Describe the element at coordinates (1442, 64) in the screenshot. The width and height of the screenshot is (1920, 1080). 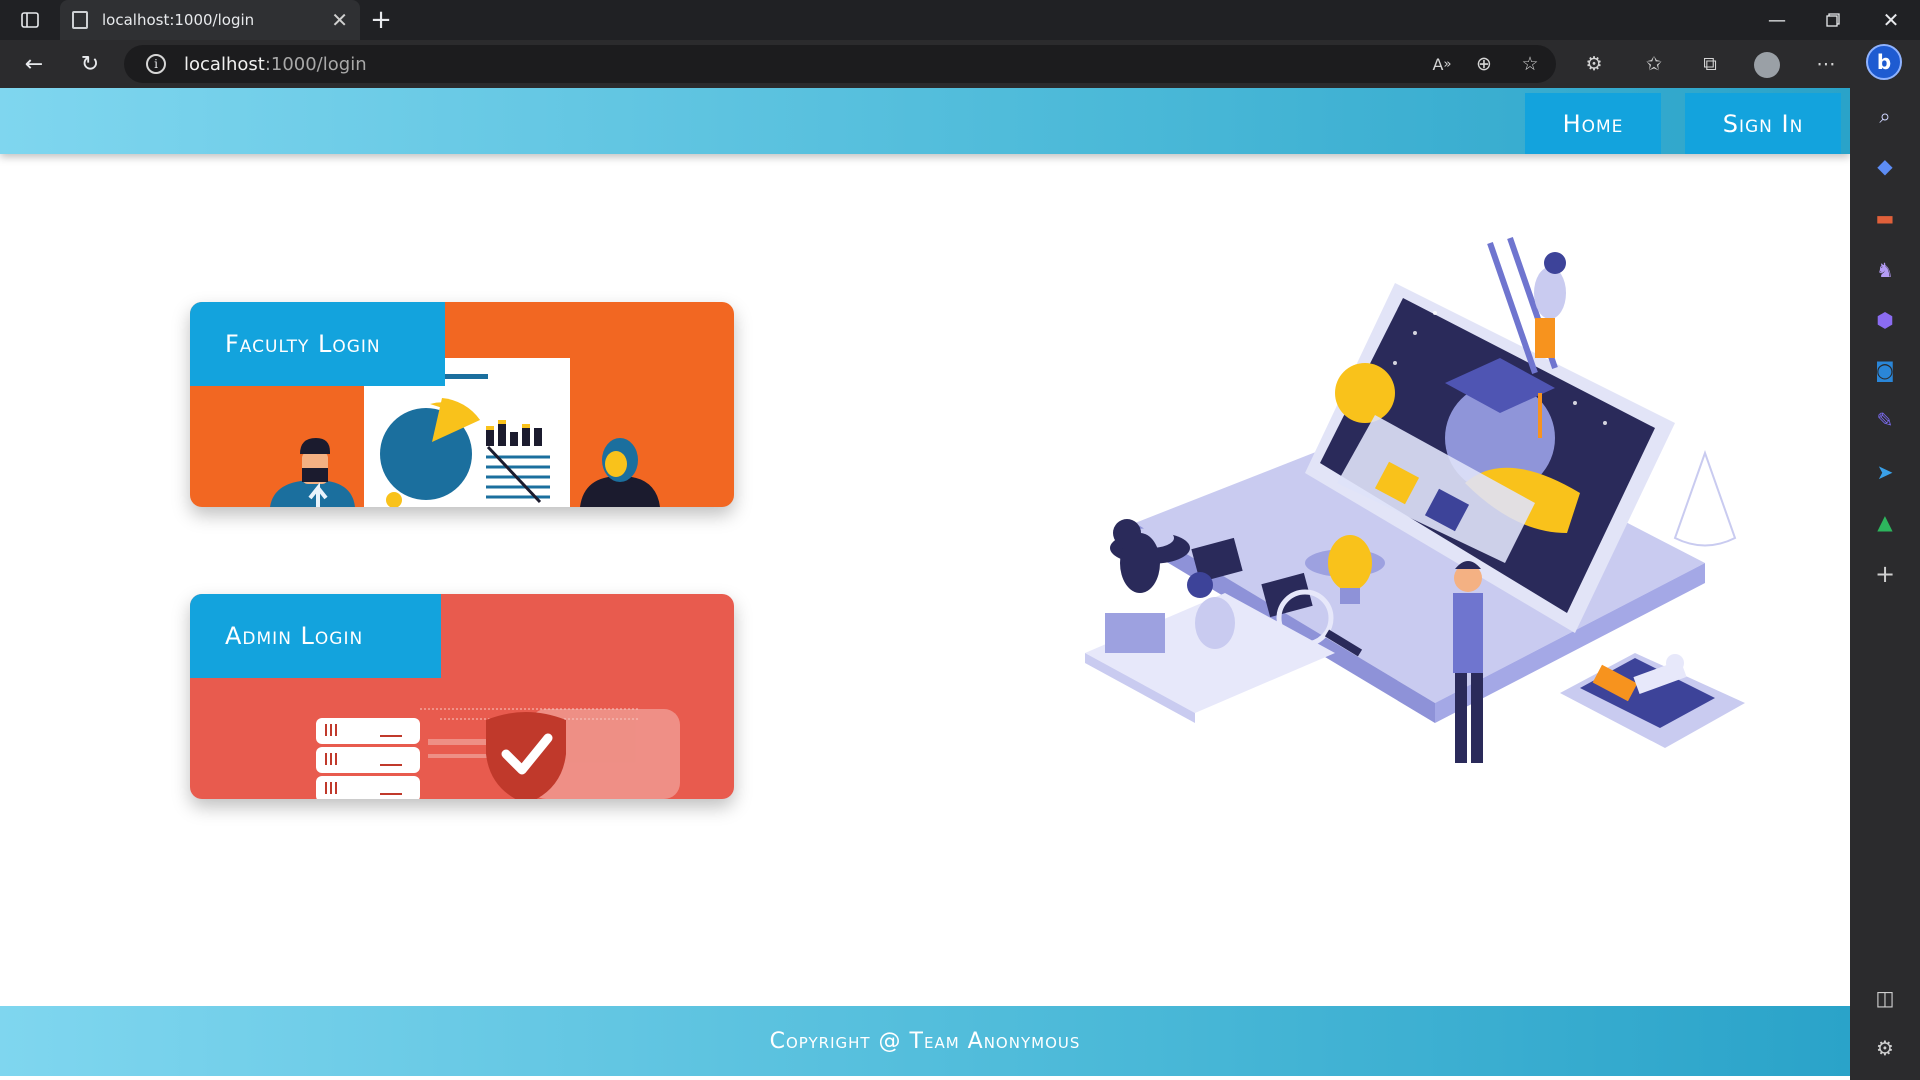
I see `read-aloud-icon: A»` at that location.